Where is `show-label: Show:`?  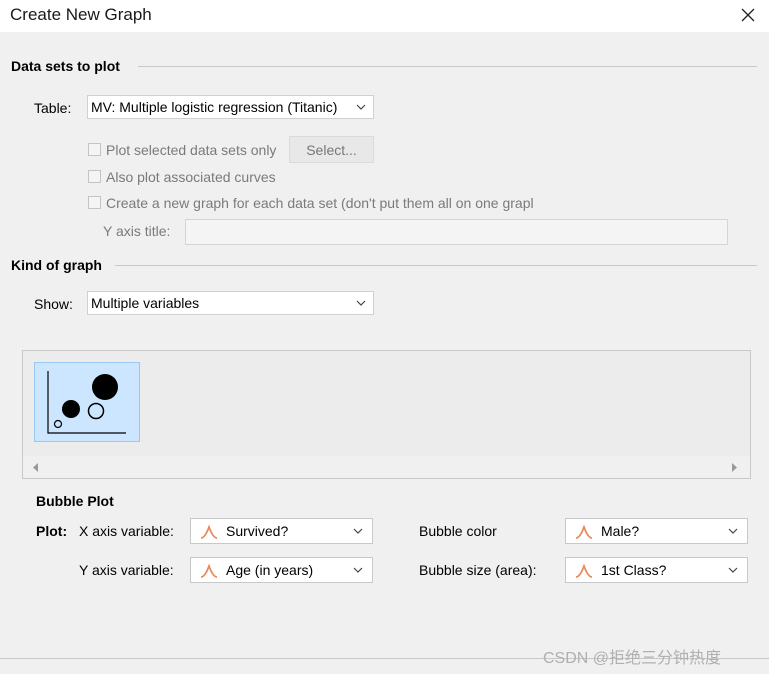 show-label: Show: is located at coordinates (53, 304).